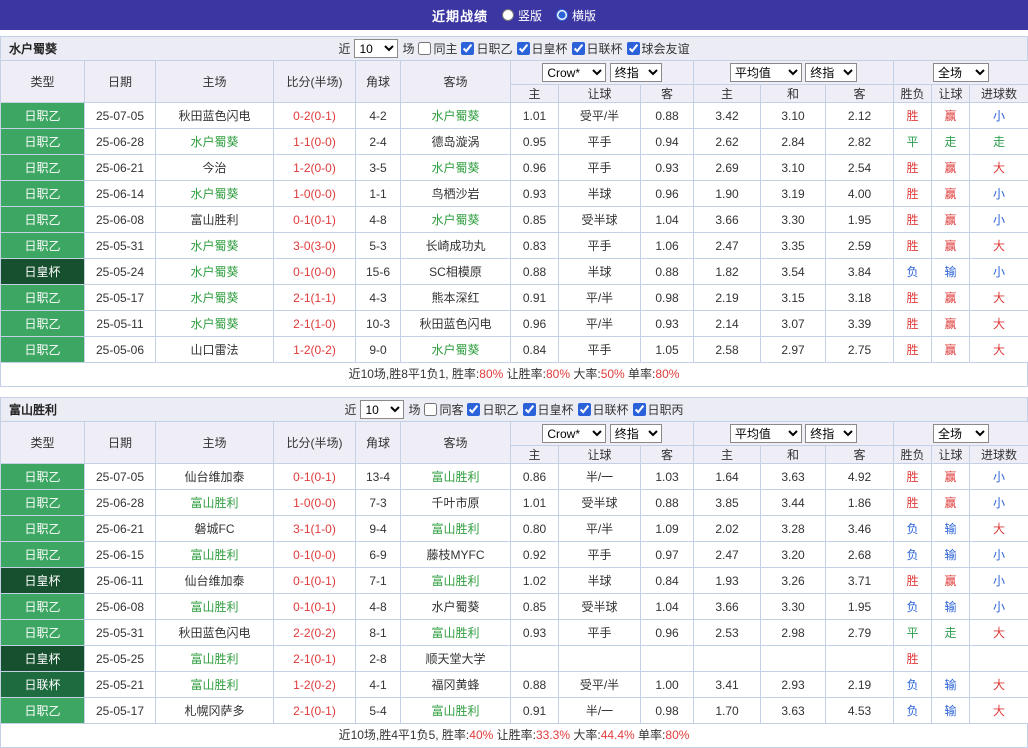 The image size is (1028, 748). Describe the element at coordinates (456, 555) in the screenshot. I see `away-team: 藤枝MYFC` at that location.